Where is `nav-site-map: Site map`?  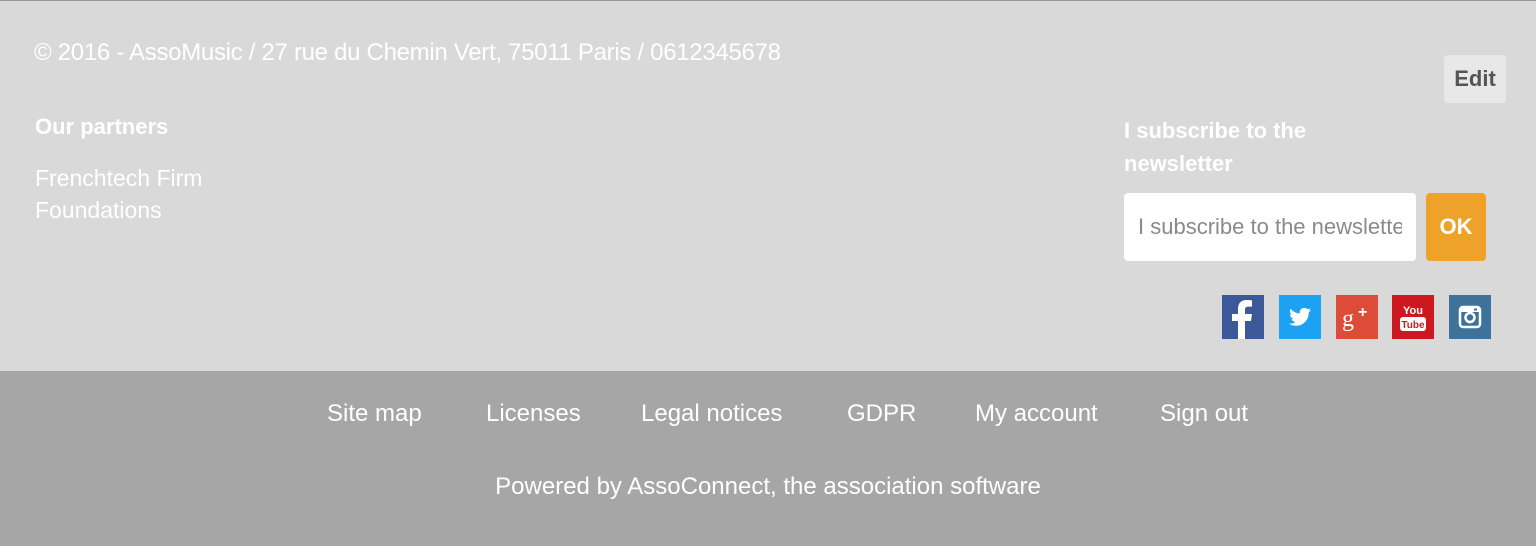 nav-site-map: Site map is located at coordinates (374, 414).